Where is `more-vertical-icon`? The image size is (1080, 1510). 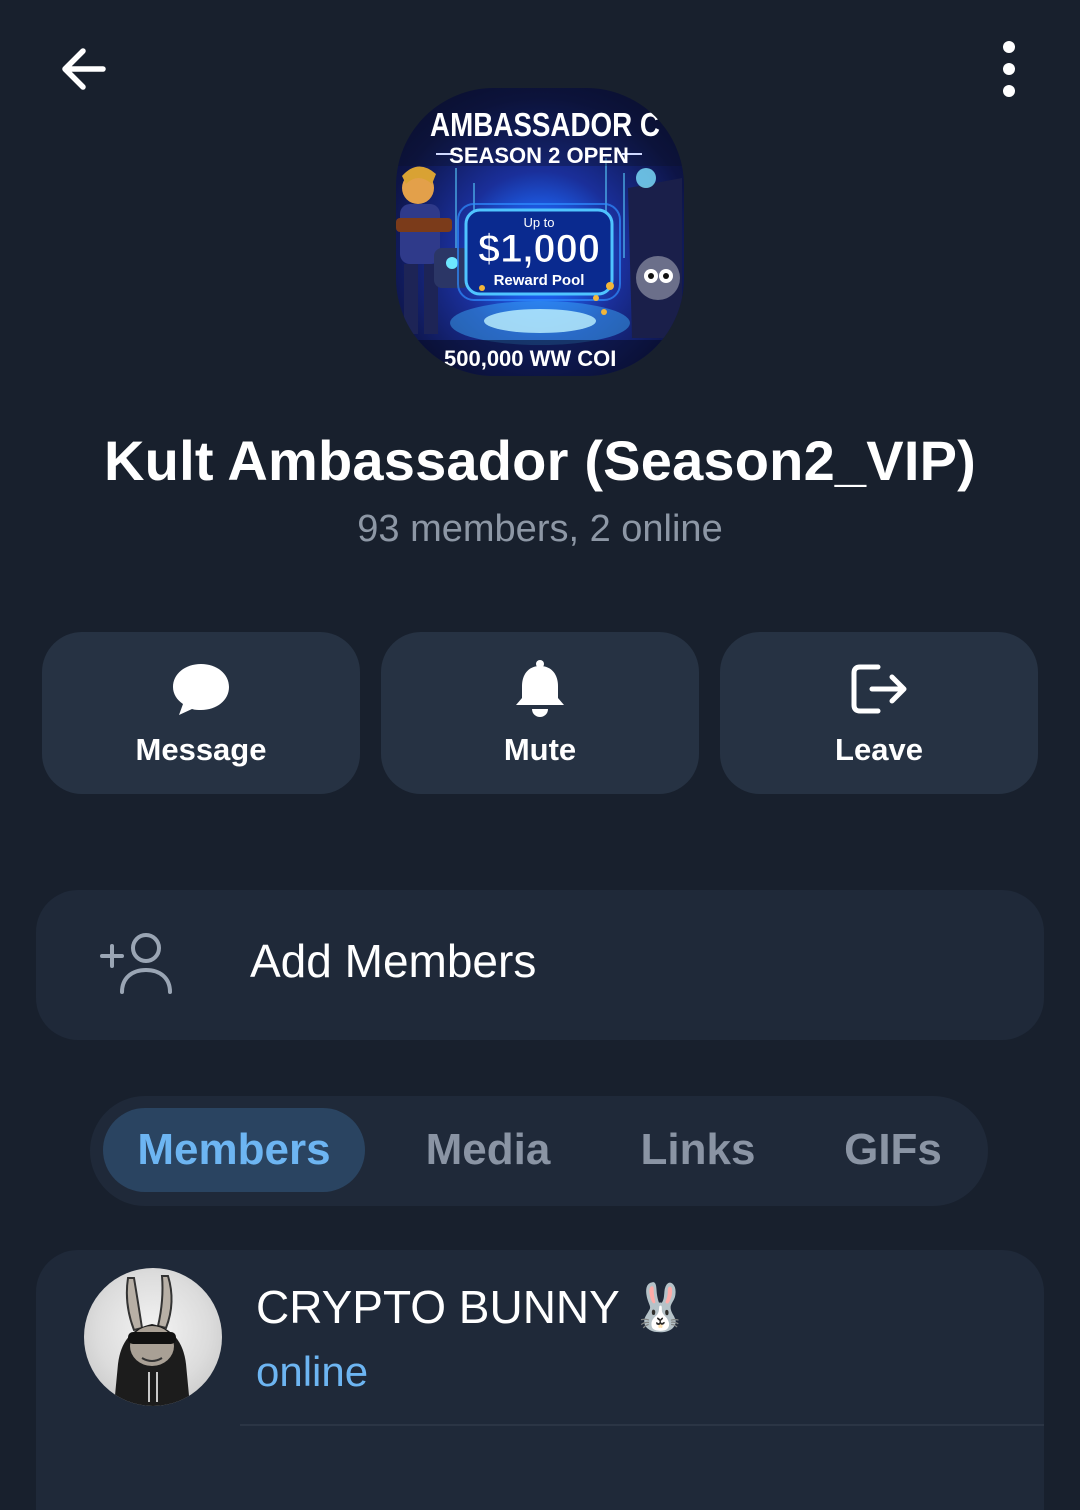
more-vertical-icon is located at coordinates (1009, 69).